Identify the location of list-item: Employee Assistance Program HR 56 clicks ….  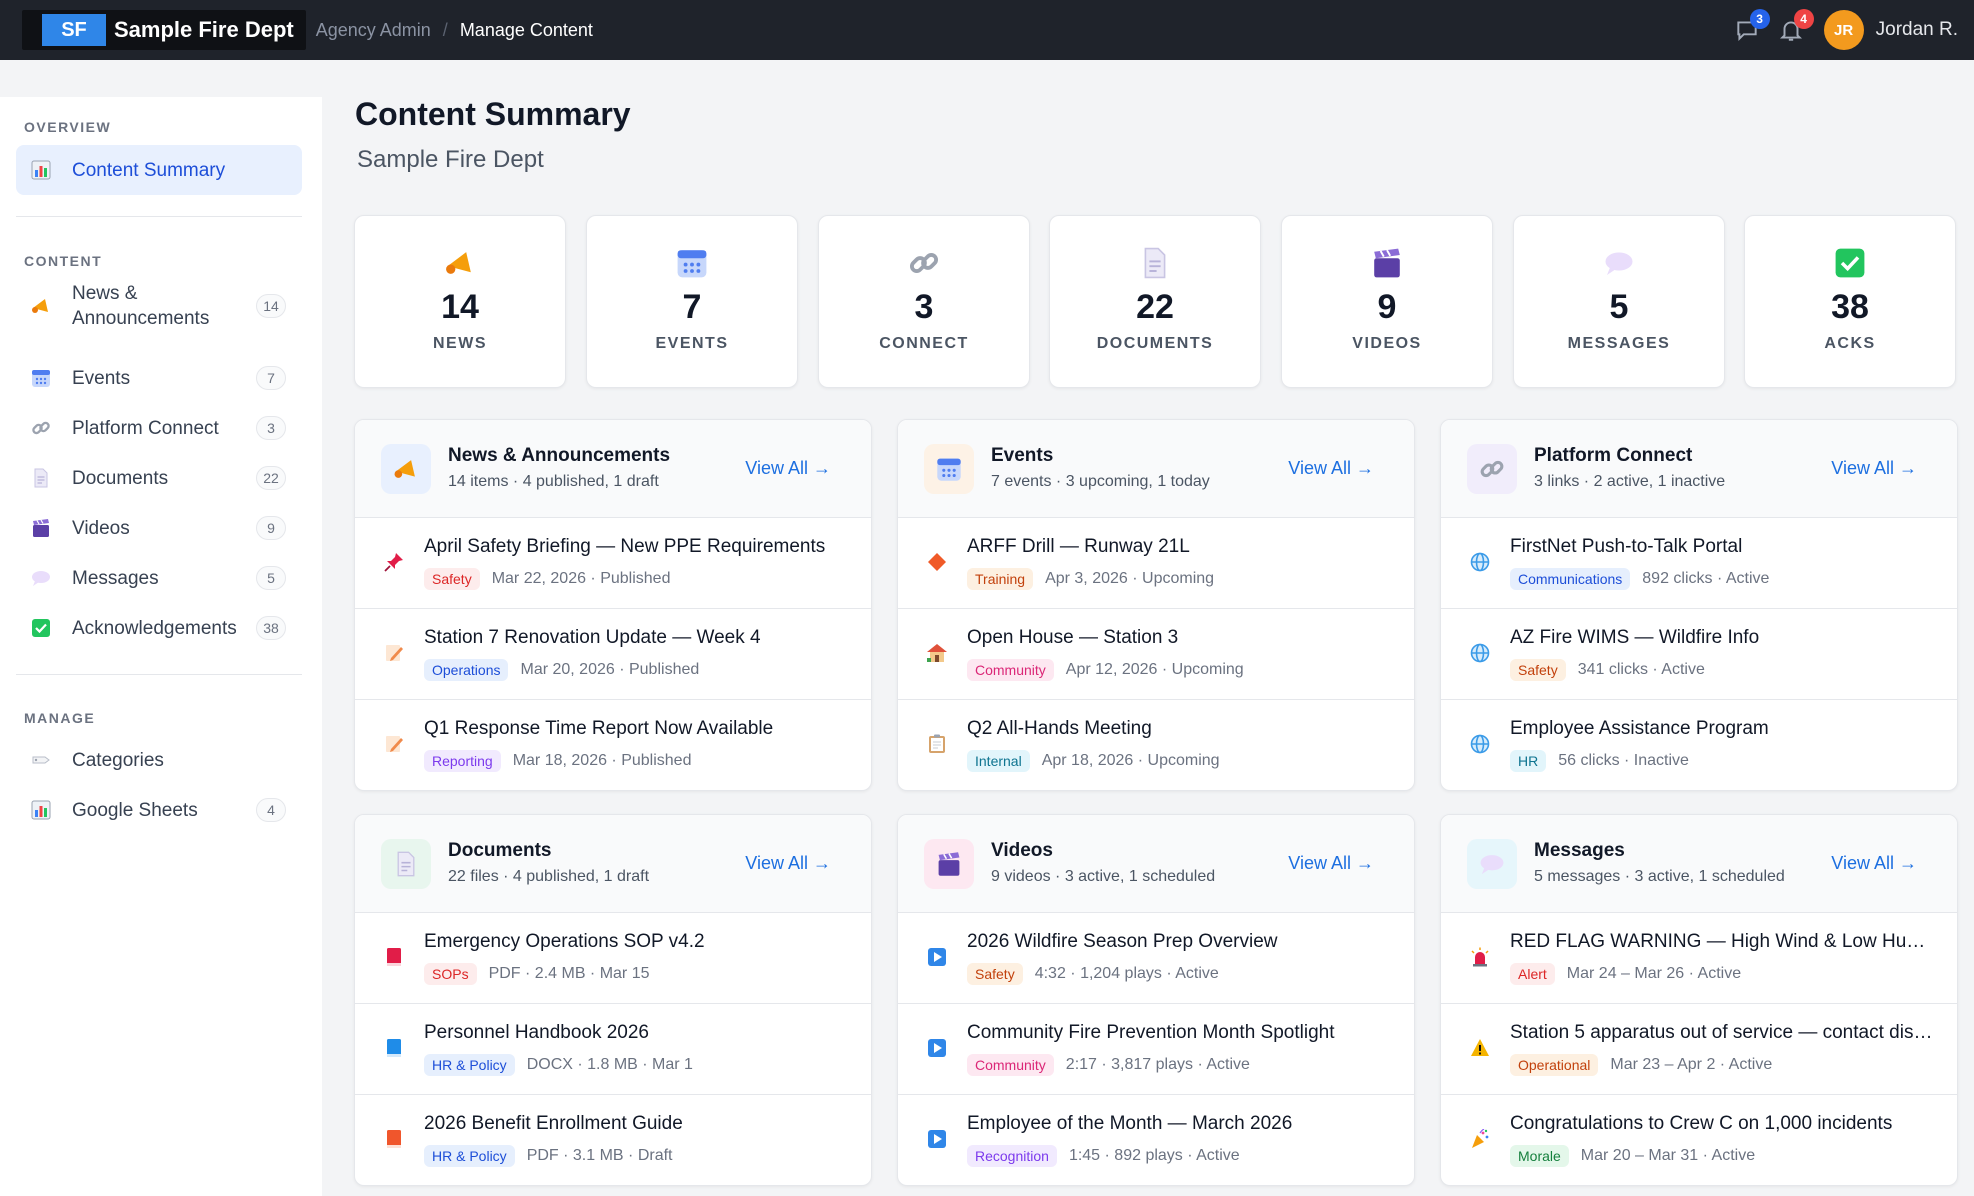
(1699, 745).